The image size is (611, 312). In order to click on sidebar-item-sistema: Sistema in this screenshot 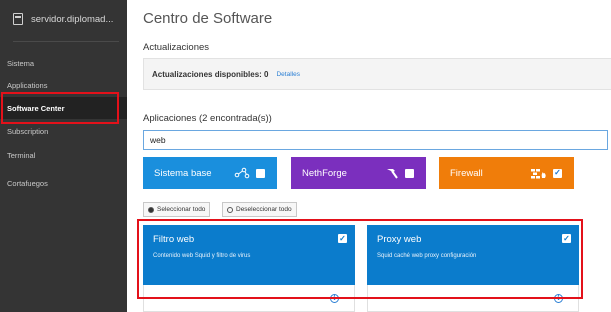, I will do `click(63, 63)`.